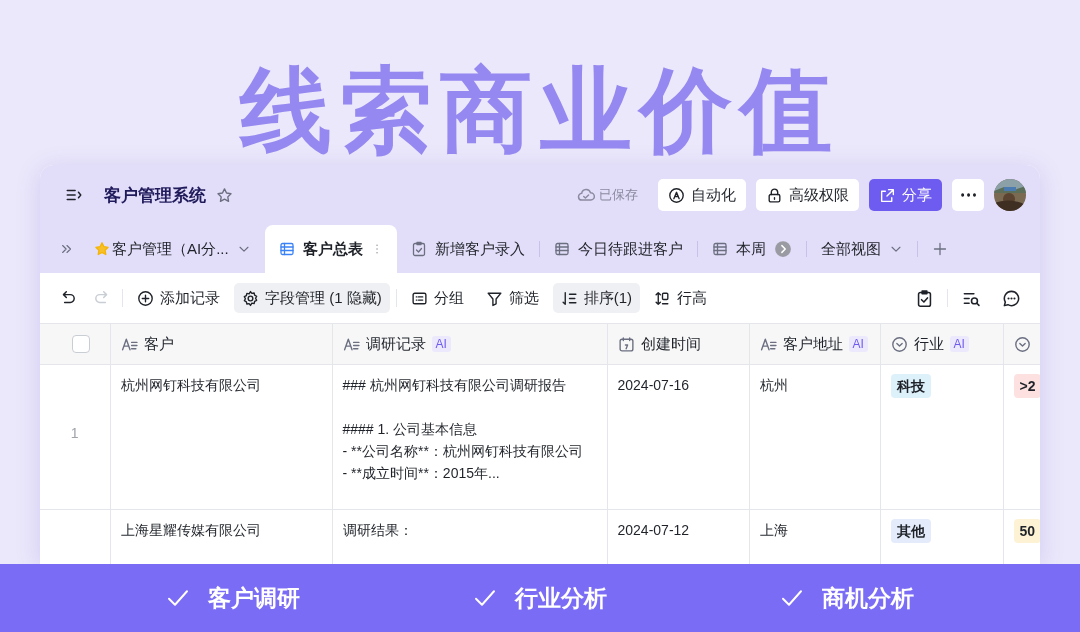 This screenshot has height=632, width=1080. What do you see at coordinates (618, 249) in the screenshot?
I see `view-tab: 今日待跟进客户` at bounding box center [618, 249].